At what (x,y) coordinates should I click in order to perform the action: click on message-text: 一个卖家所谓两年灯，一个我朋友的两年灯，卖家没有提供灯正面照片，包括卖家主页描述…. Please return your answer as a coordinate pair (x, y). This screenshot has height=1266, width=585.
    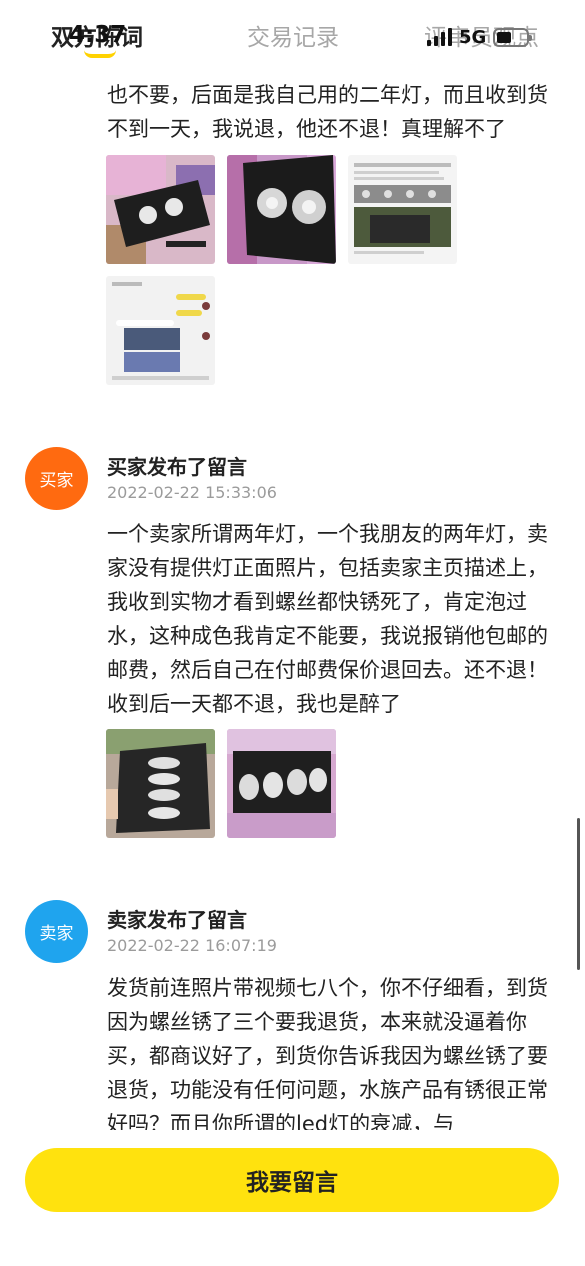
    Looking at the image, I should click on (327, 619).